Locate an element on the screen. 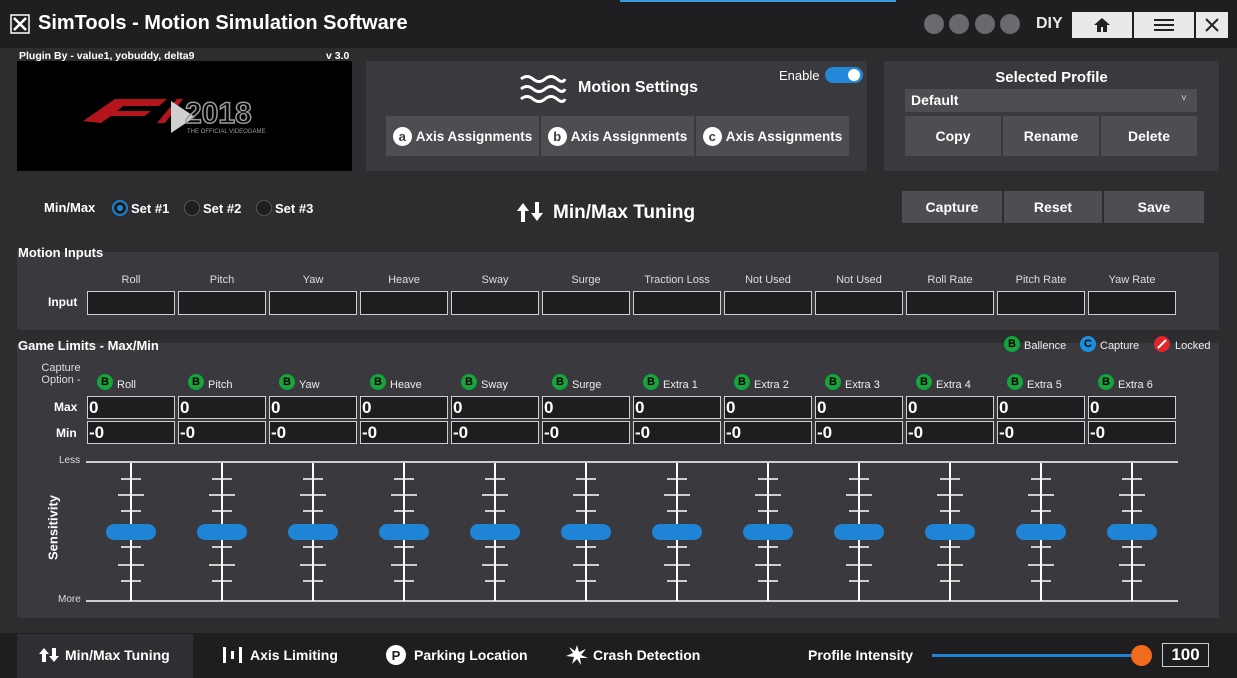 This screenshot has height=678, width=1237. slider-knob-sway is located at coordinates (495, 532).